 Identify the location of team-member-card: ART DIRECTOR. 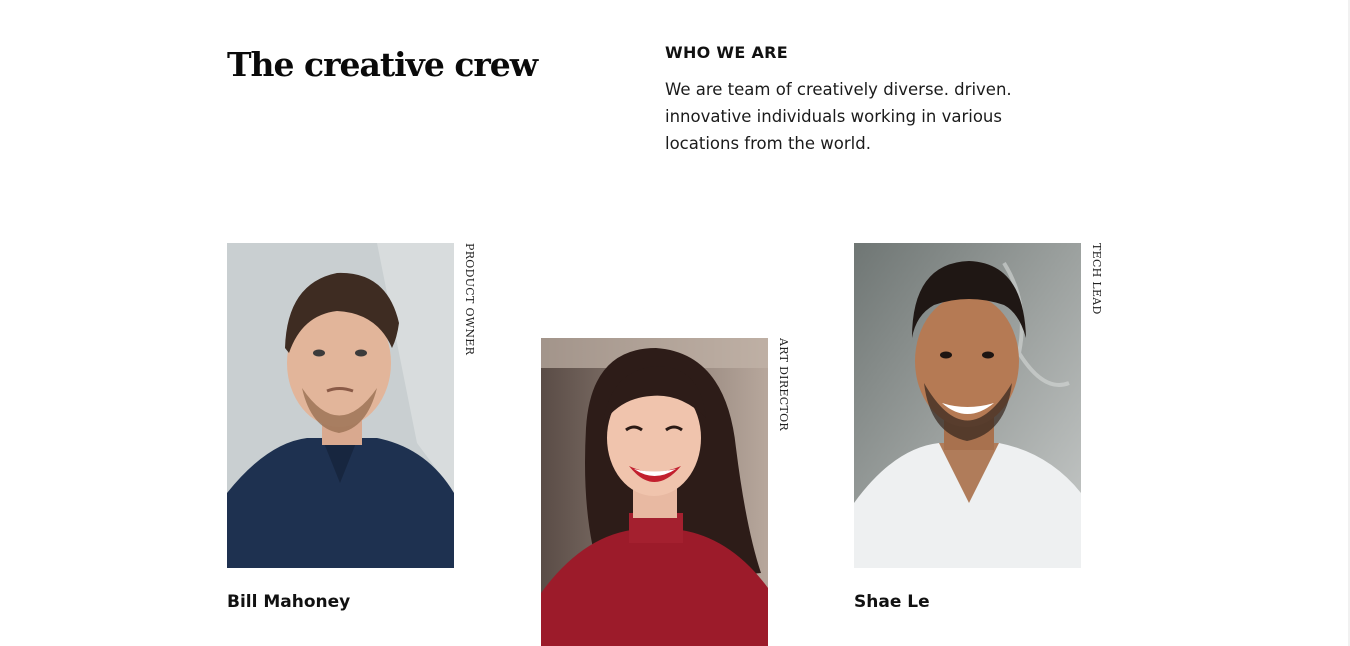
(671, 492).